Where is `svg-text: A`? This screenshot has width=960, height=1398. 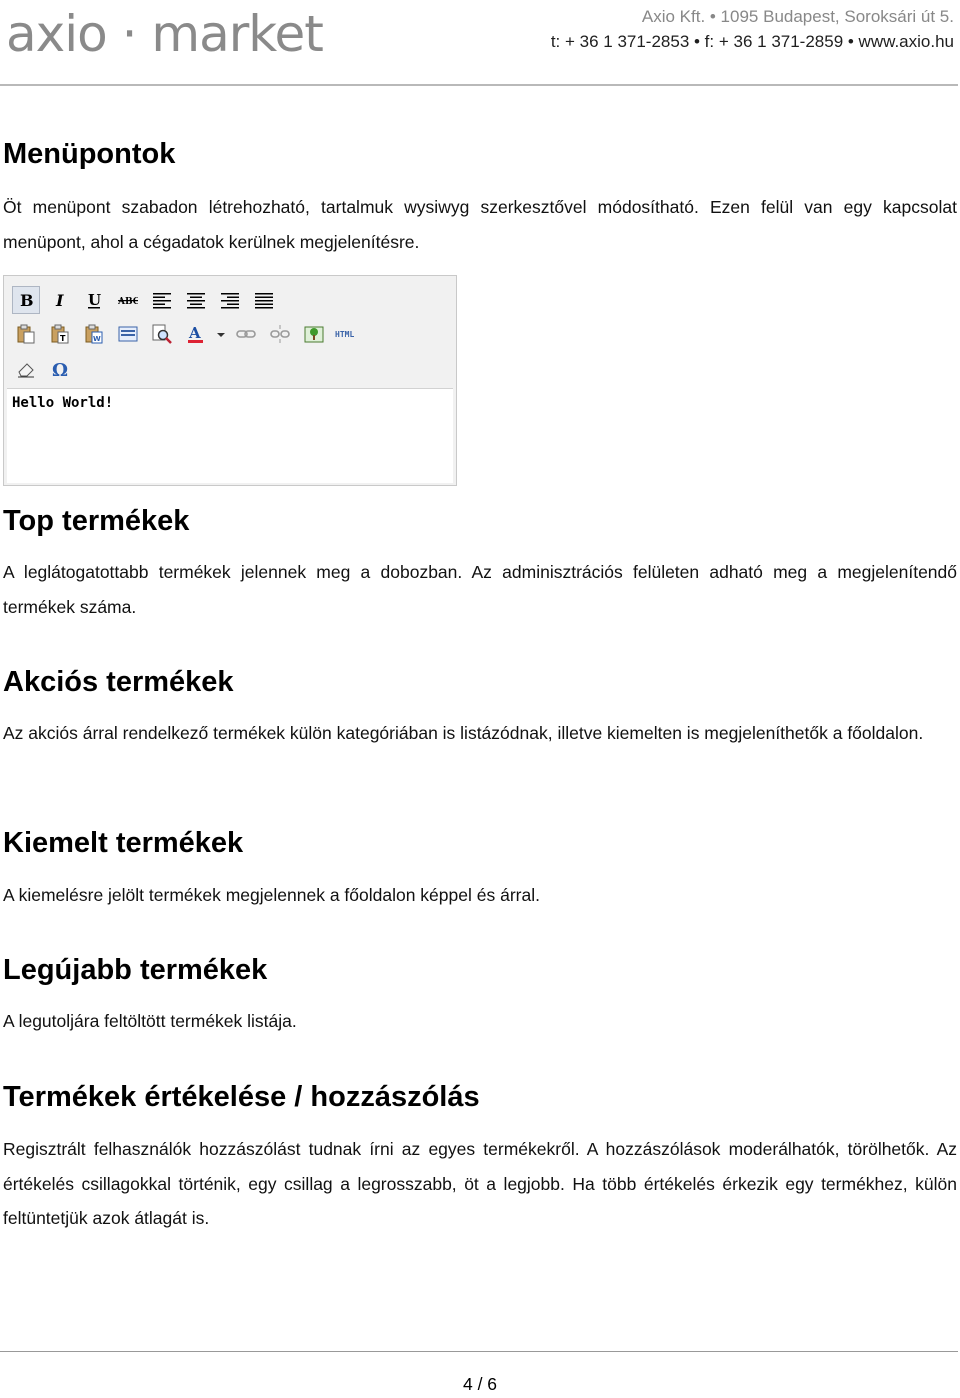
svg-text: A is located at coordinates (194, 333).